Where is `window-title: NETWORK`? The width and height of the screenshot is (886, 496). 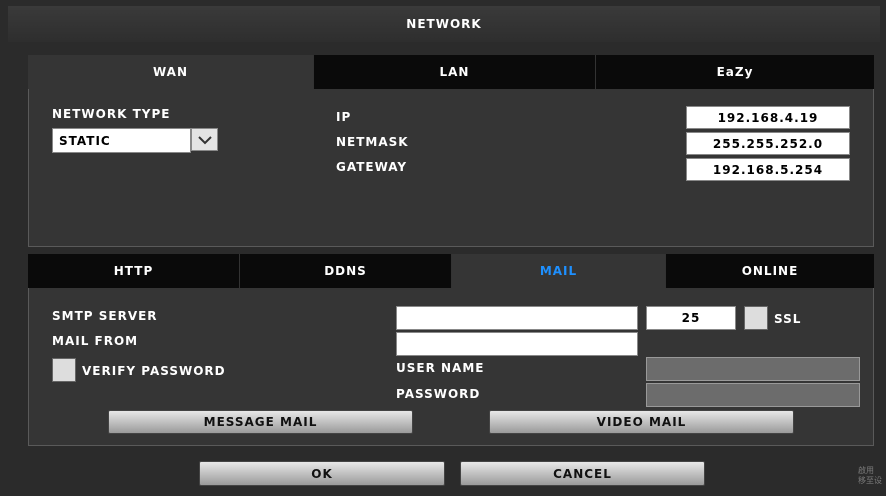 window-title: NETWORK is located at coordinates (444, 24).